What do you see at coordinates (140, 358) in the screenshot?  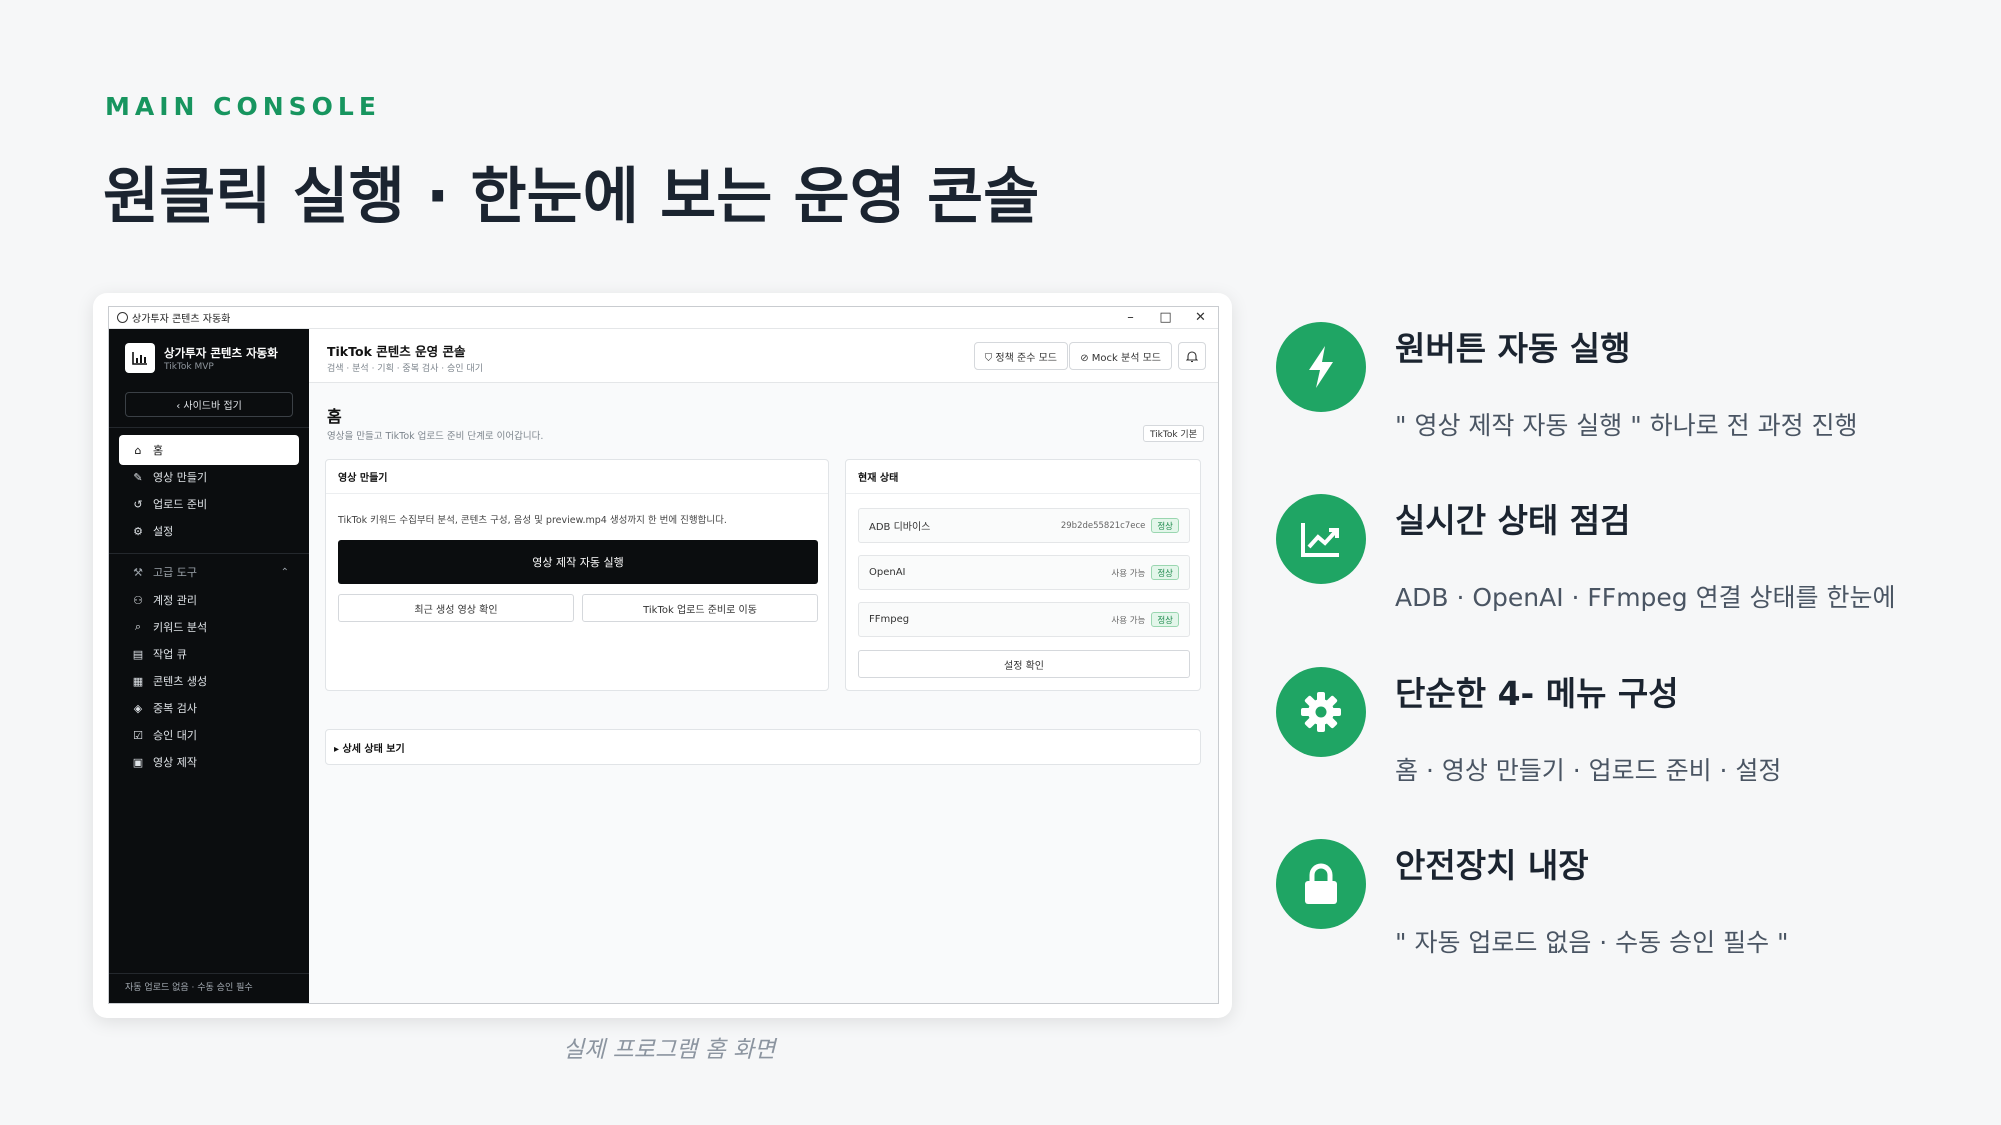 I see `chart-logo-icon` at bounding box center [140, 358].